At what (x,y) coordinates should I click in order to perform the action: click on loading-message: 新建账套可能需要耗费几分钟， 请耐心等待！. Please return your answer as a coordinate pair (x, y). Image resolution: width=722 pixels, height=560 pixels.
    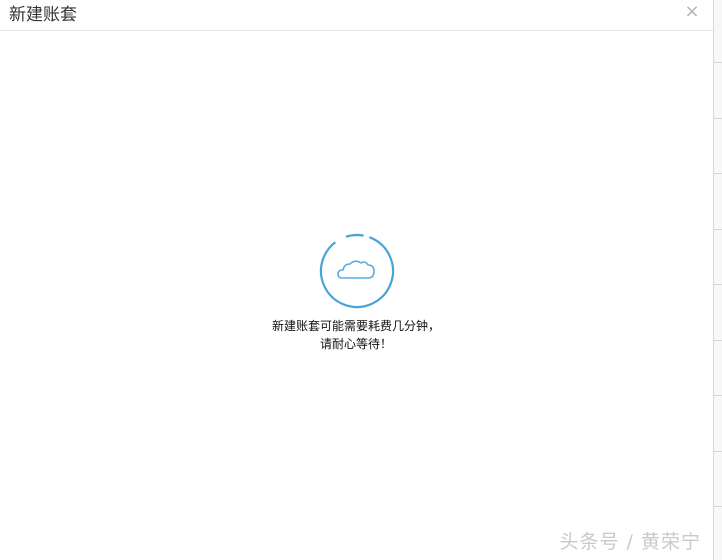
    Looking at the image, I should click on (356, 335).